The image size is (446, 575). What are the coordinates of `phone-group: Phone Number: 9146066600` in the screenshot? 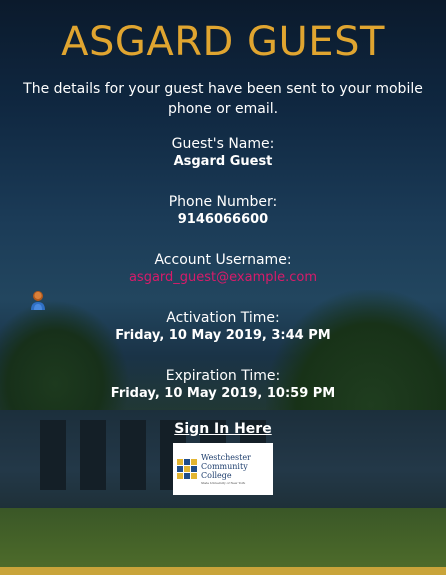 It's located at (223, 211).